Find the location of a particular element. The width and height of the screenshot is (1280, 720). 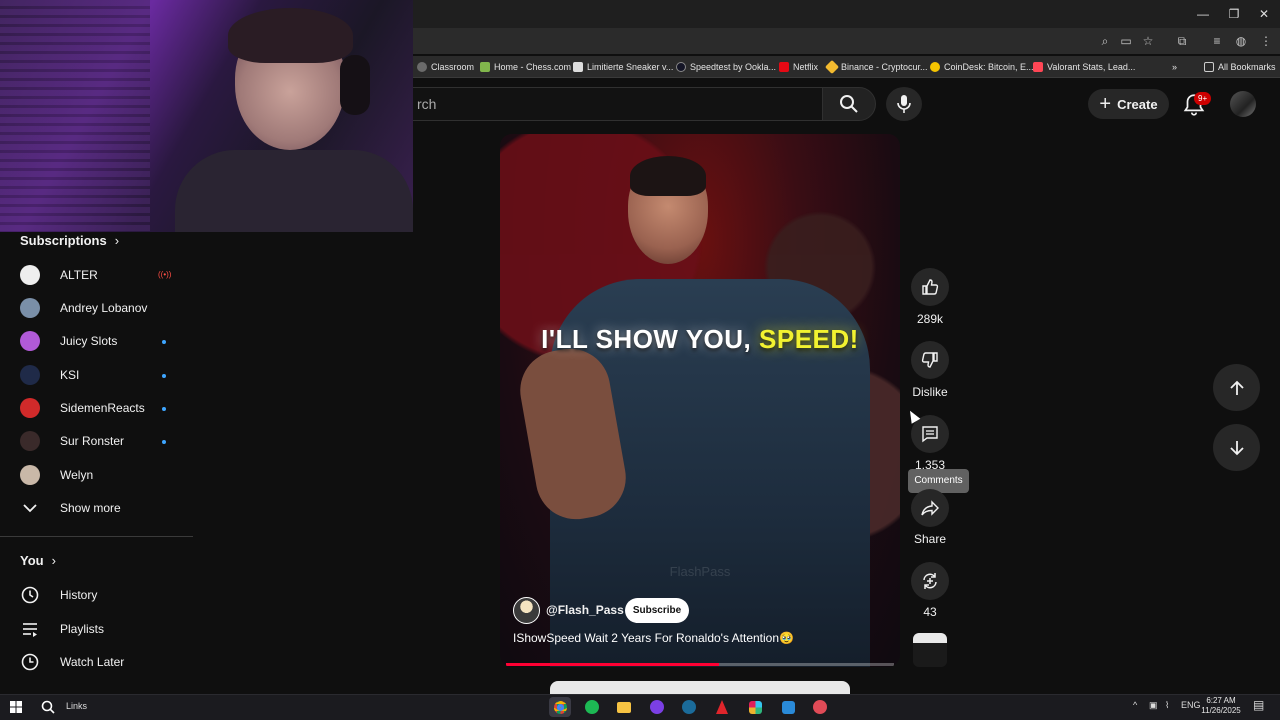

like-button is located at coordinates (930, 287).